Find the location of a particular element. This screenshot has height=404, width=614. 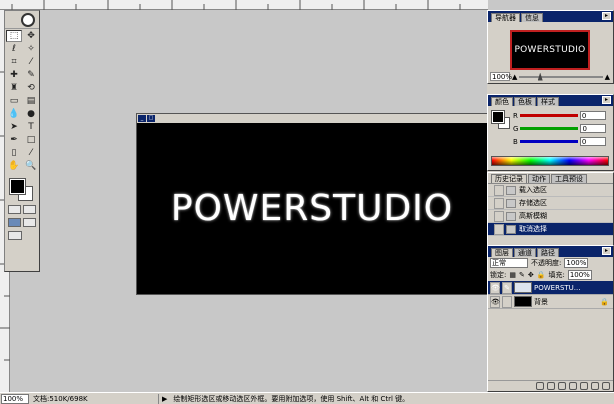

screen-mode-standard-button is located at coordinates (14, 222).